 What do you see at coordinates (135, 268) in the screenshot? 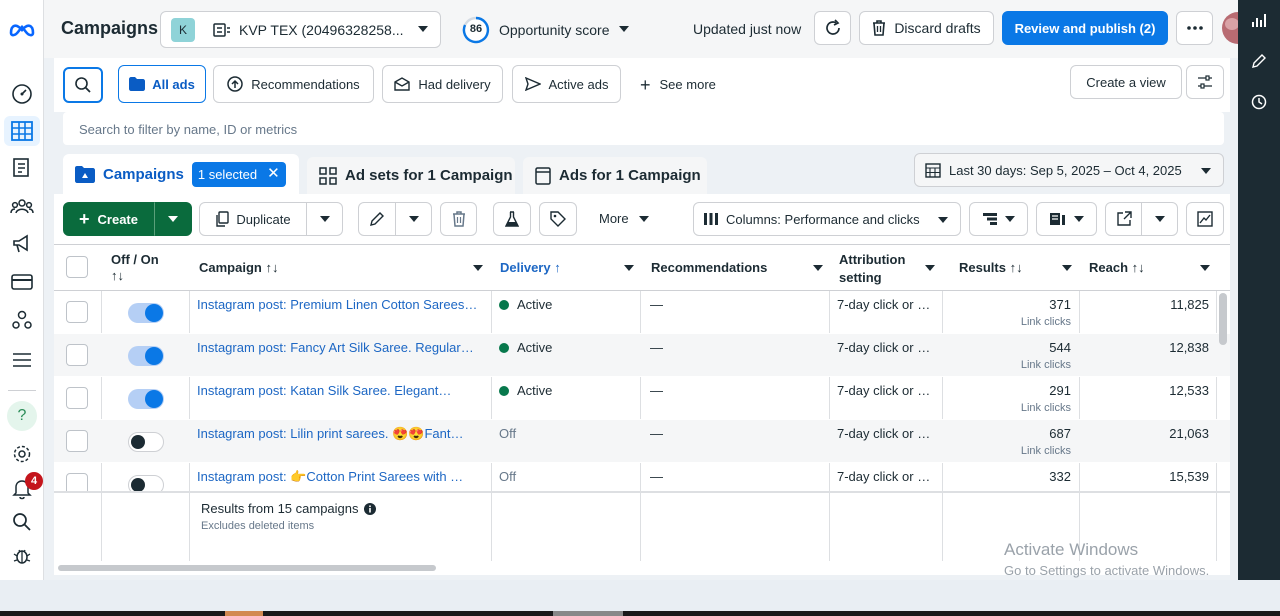
I see `header-off-on: Off / On ↑↓` at bounding box center [135, 268].